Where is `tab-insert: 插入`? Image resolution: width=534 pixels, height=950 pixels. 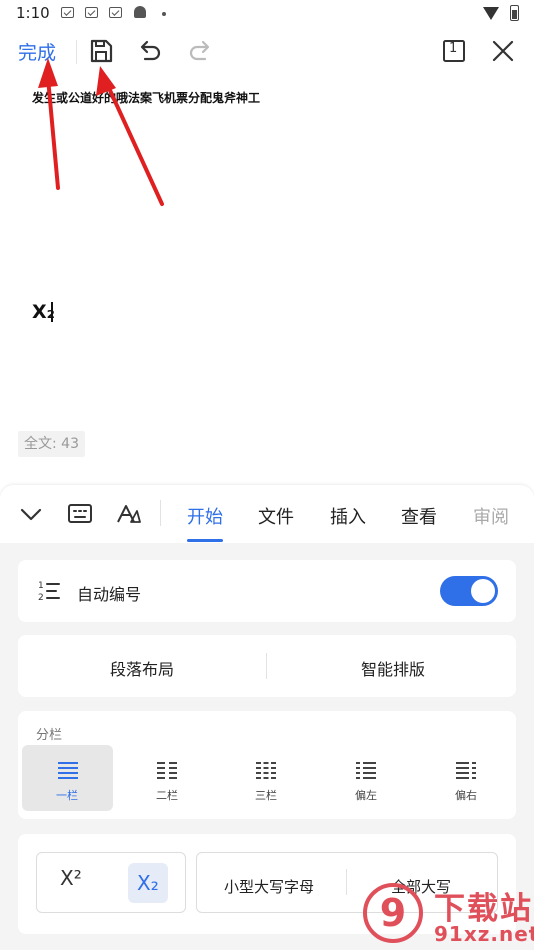 tab-insert: 插入 is located at coordinates (348, 516).